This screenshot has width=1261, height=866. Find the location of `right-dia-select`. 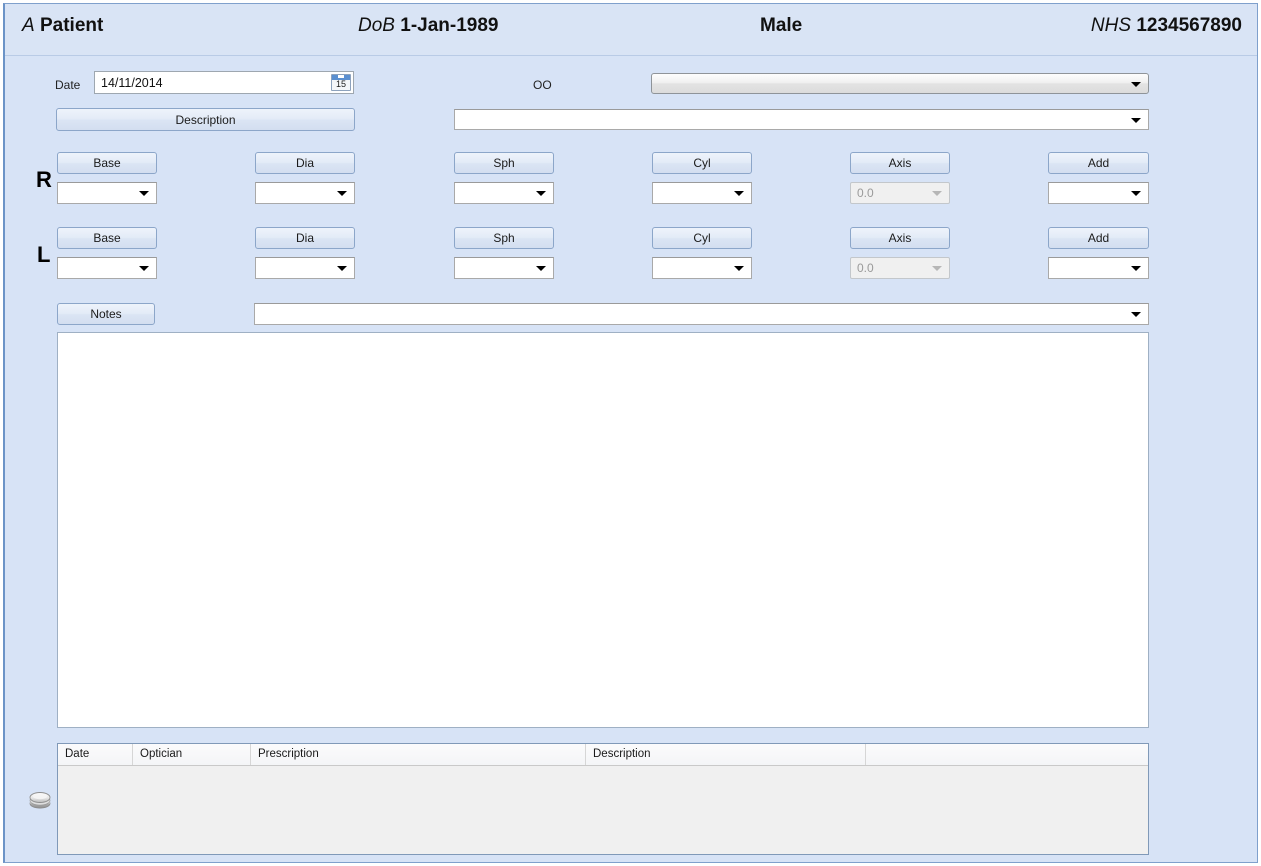

right-dia-select is located at coordinates (305, 193).